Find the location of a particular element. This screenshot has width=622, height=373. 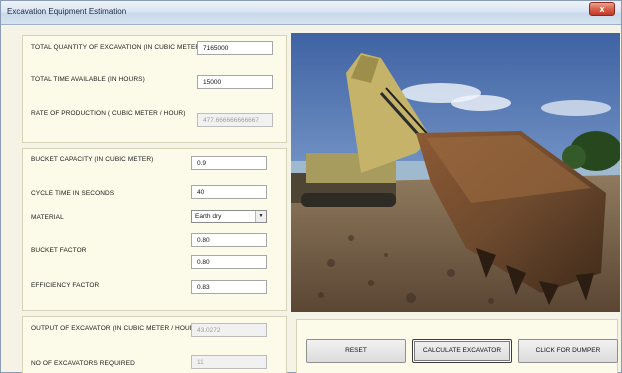

cycle-time-label: CYCLE TIME IN SECONDS is located at coordinates (73, 193).